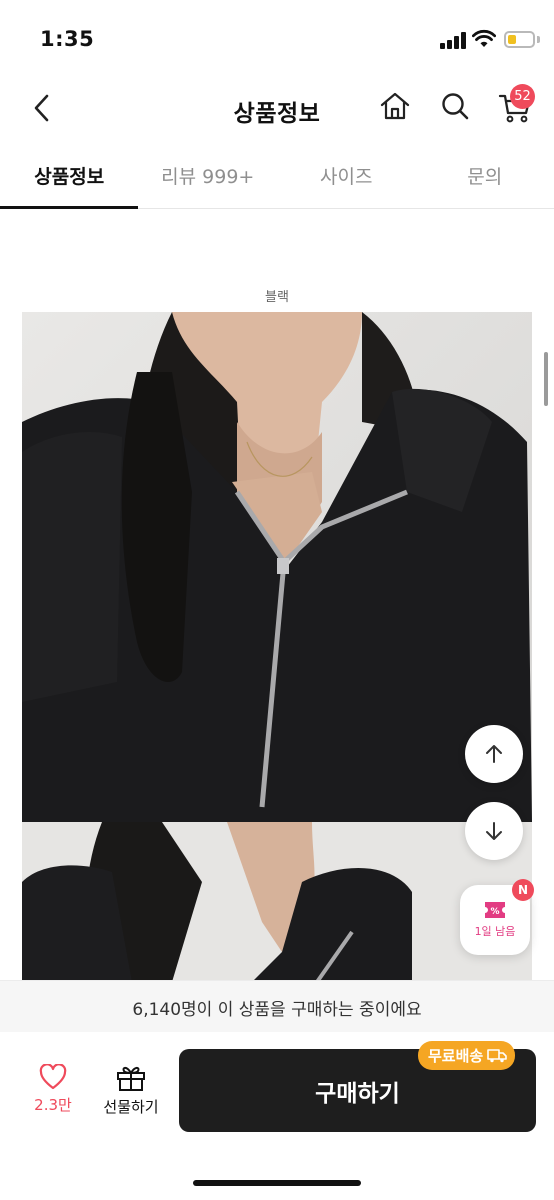 This screenshot has height=1200, width=554. What do you see at coordinates (277, 297) in the screenshot?
I see `color-label: 블랙` at bounding box center [277, 297].